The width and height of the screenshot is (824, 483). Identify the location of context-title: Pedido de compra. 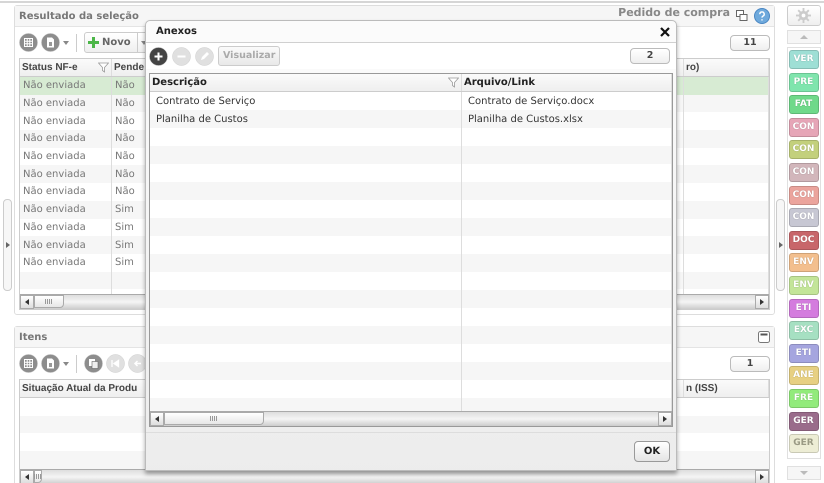
(674, 13).